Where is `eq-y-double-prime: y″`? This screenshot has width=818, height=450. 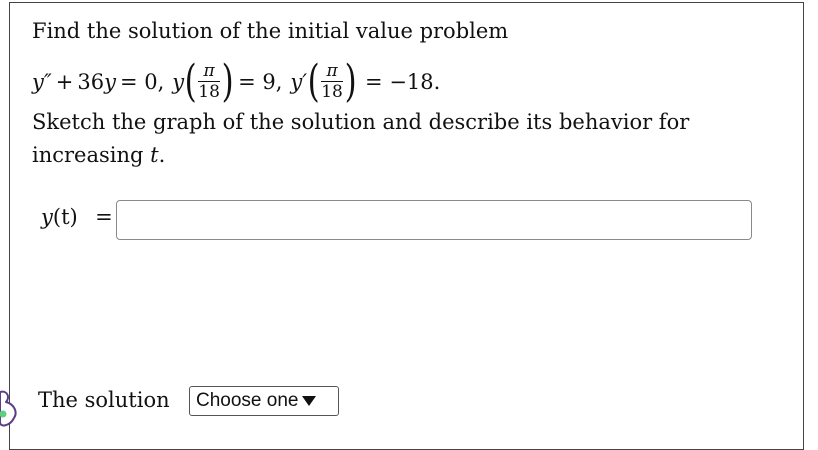
eq-y-double-prime: y″ is located at coordinates (42, 82).